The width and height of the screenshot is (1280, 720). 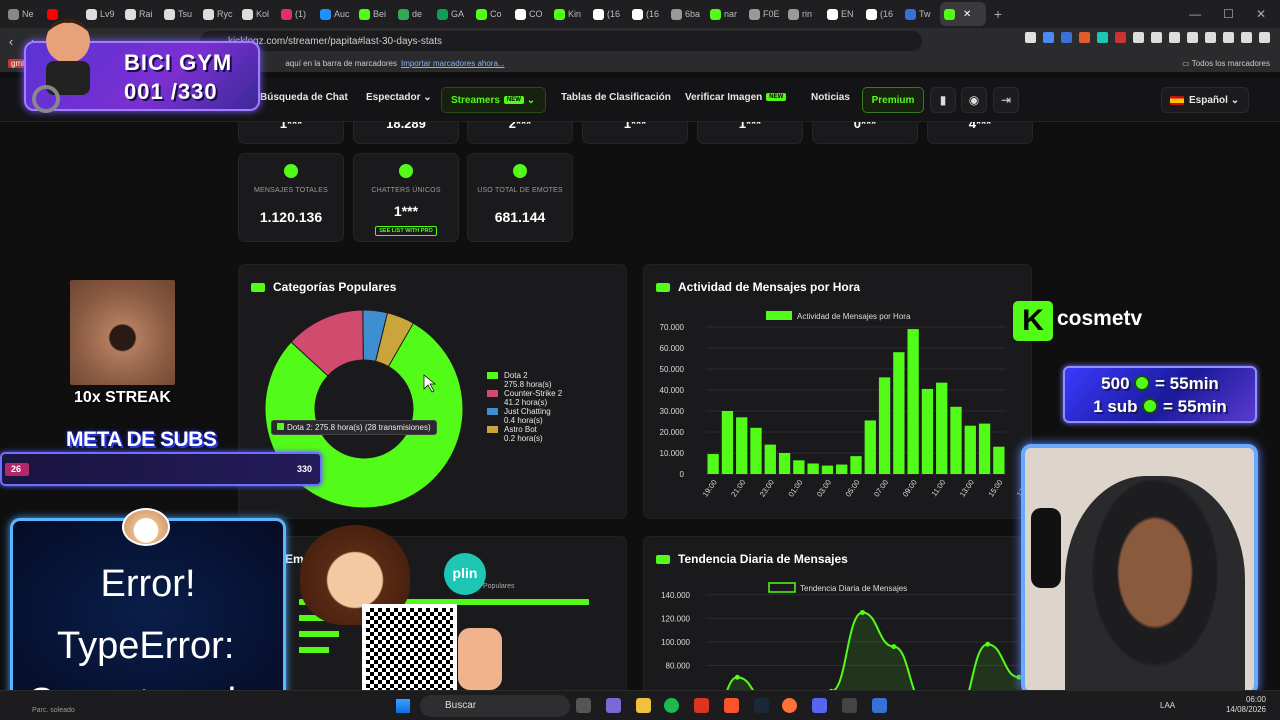 I want to click on browser-tab: nar, so click(x=724, y=14).